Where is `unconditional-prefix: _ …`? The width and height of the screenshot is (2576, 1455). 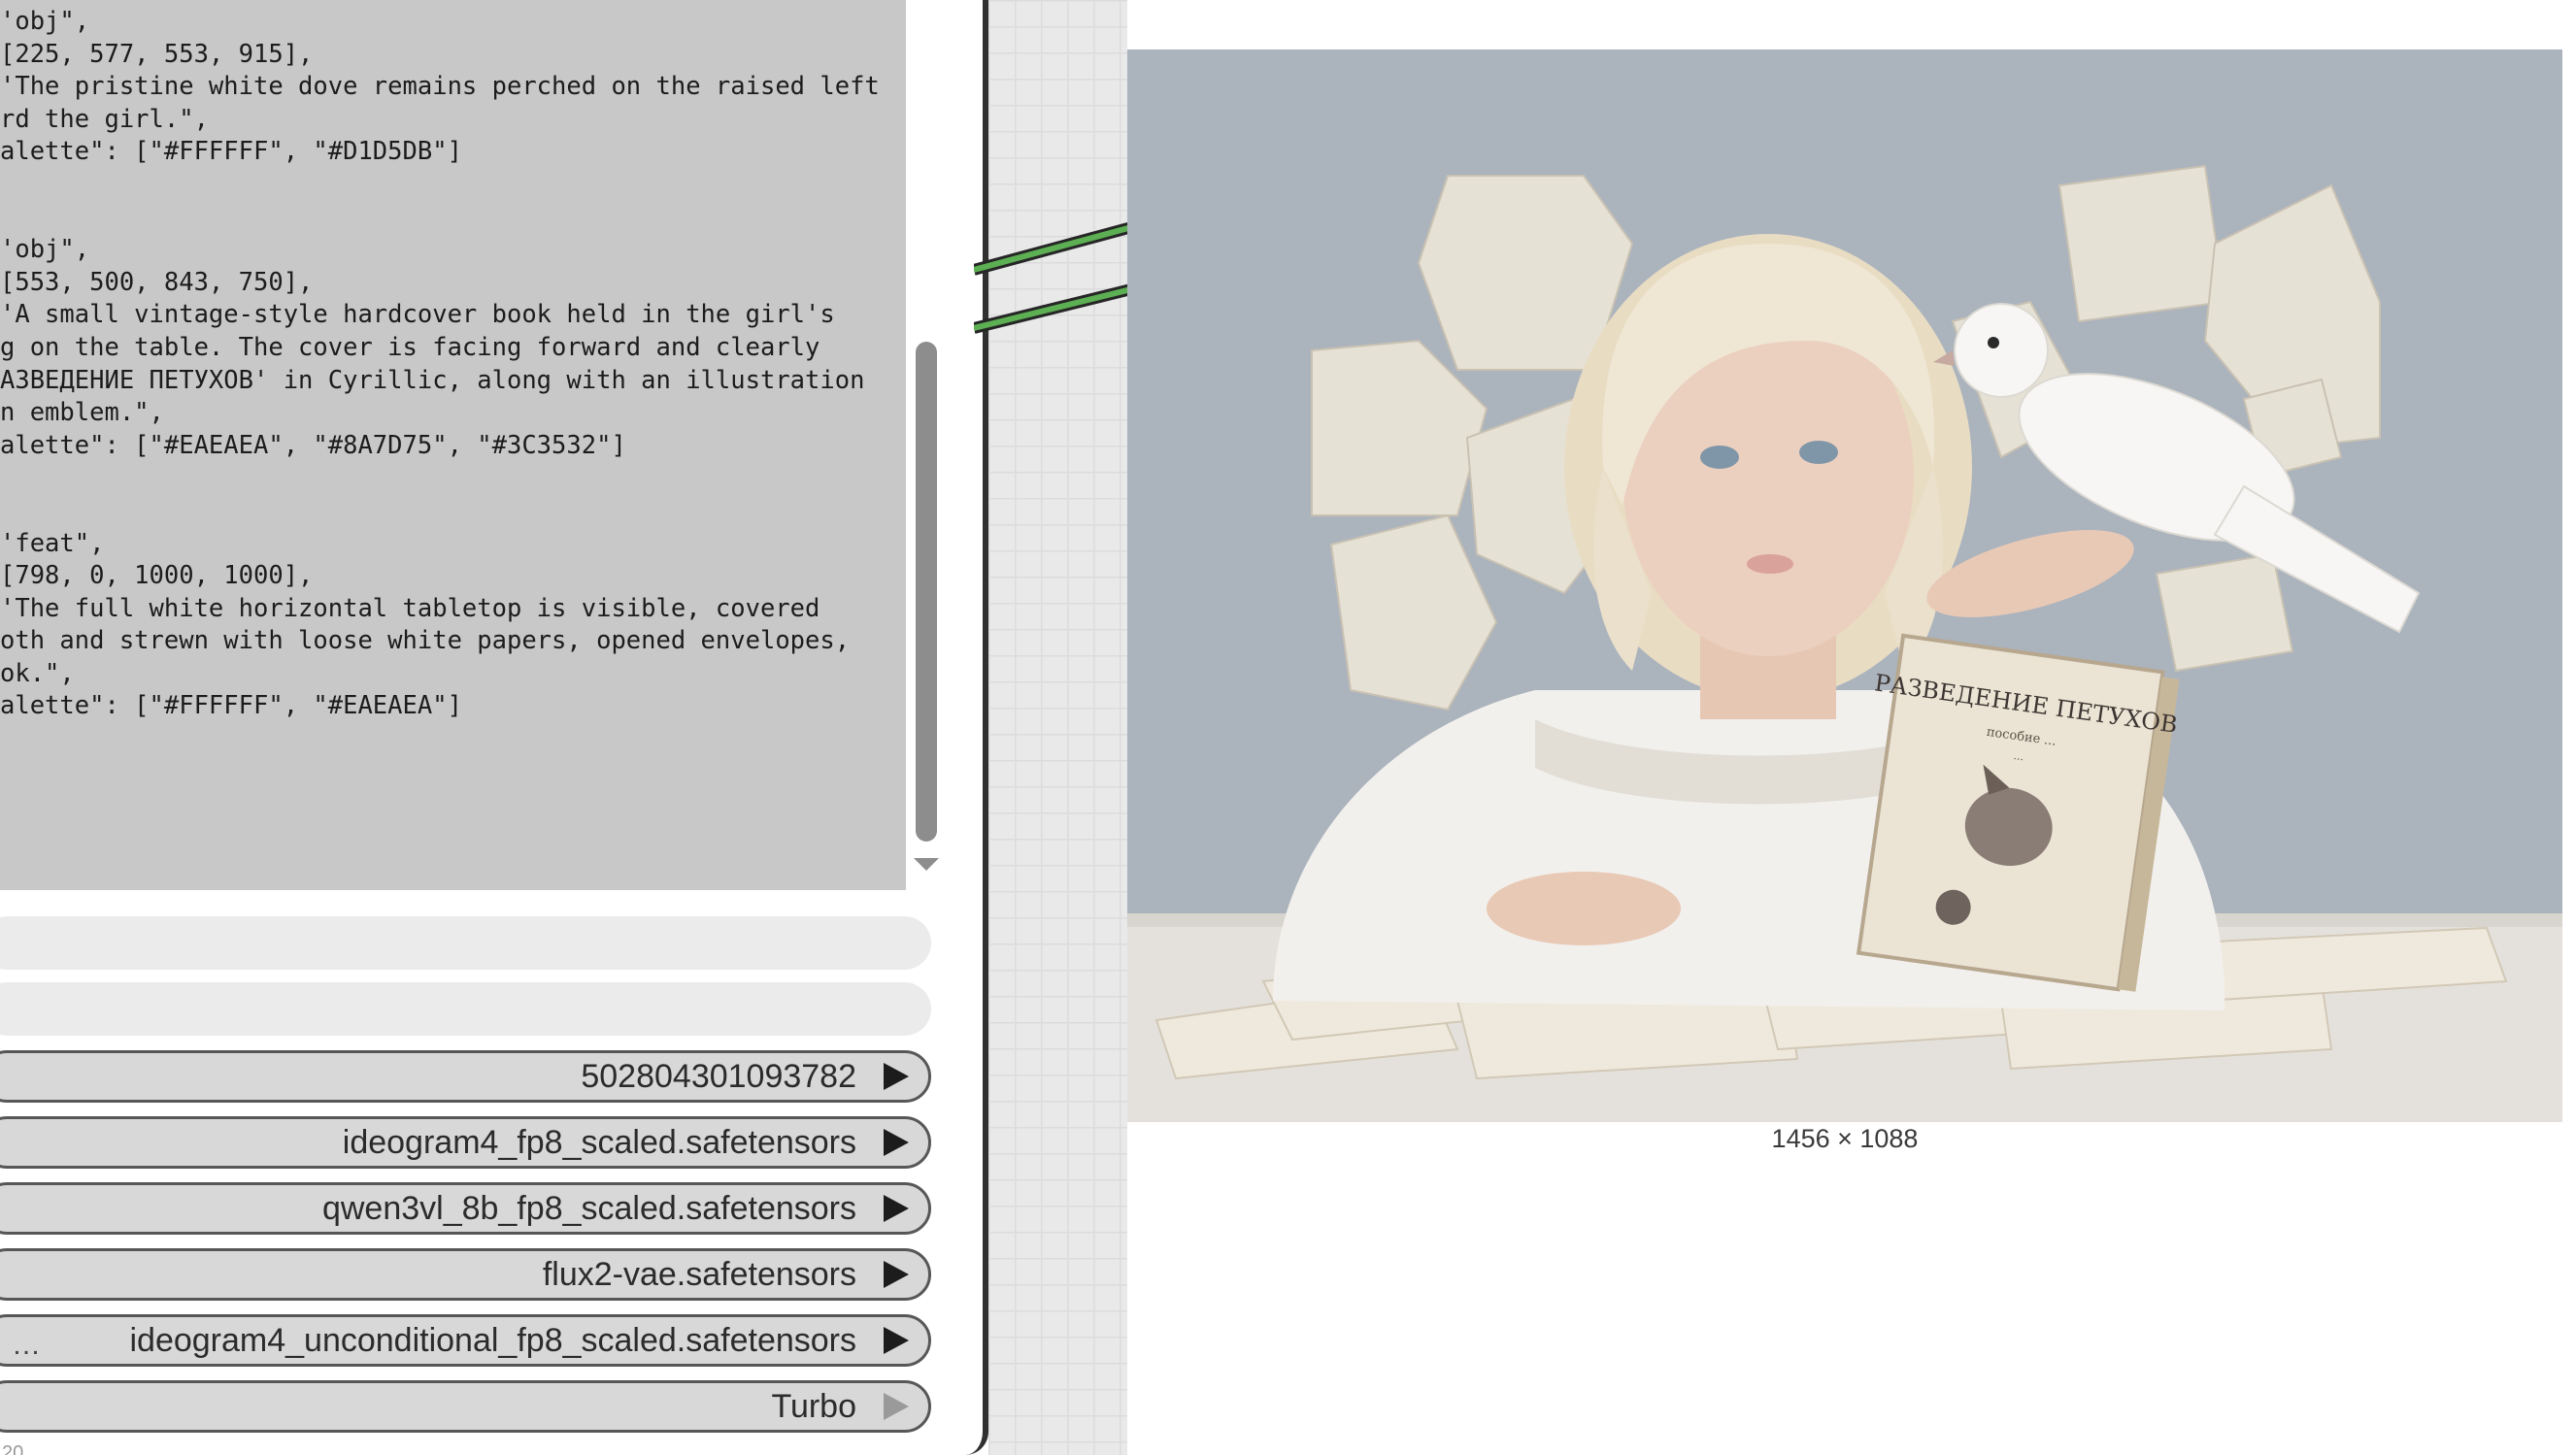 unconditional-prefix: _ … is located at coordinates (22, 1345).